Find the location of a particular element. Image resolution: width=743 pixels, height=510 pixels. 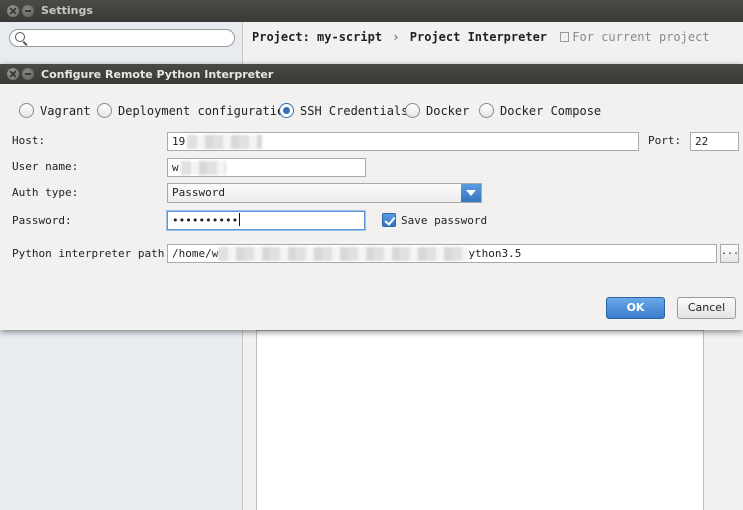

dialog-minimize-icon is located at coordinates (28, 74).